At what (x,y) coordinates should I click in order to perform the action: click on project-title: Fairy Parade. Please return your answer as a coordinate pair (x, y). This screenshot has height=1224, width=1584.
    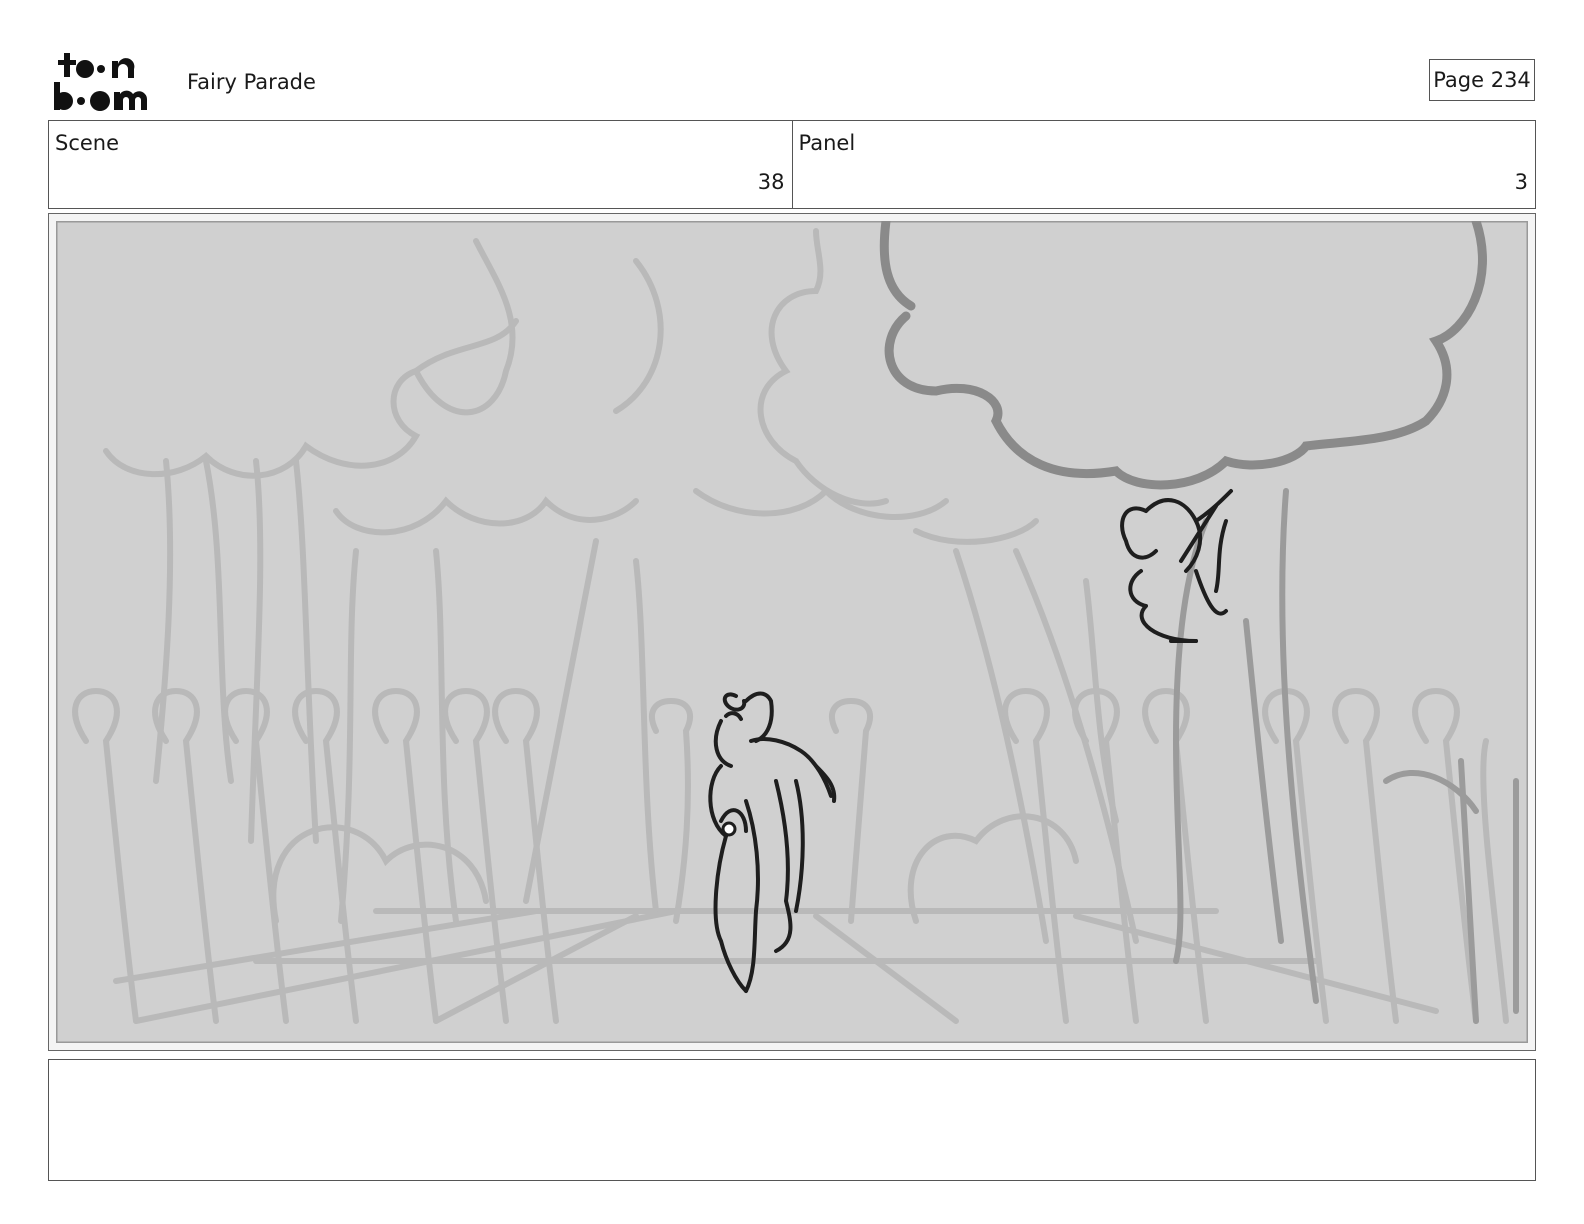
    Looking at the image, I should click on (251, 82).